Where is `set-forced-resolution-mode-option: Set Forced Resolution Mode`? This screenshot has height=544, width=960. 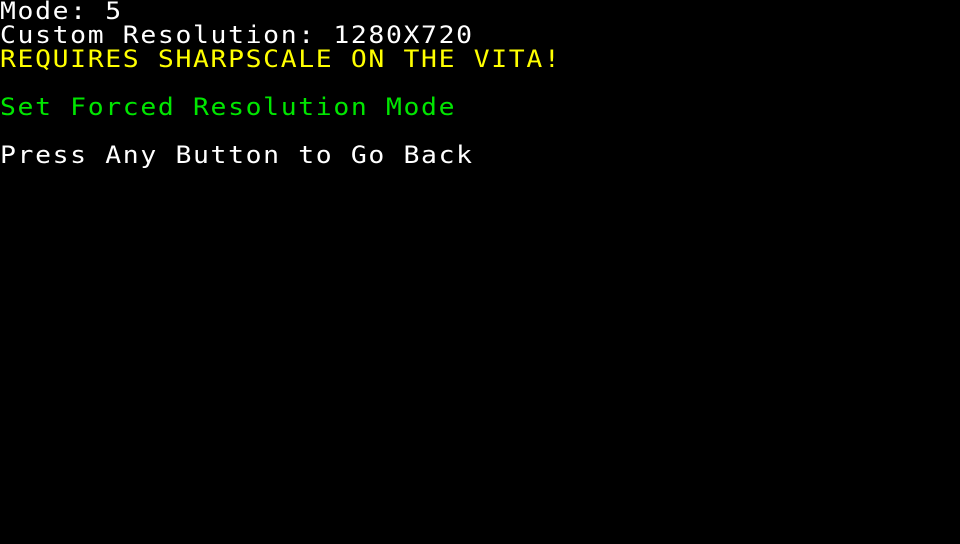 set-forced-resolution-mode-option: Set Forced Resolution Mode is located at coordinates (228, 107).